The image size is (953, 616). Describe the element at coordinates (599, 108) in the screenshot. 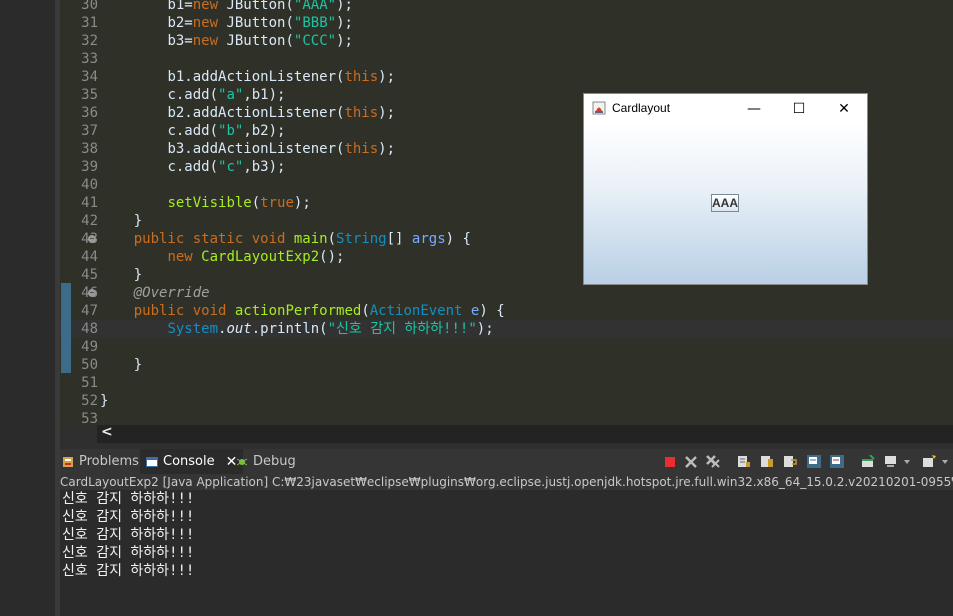

I see `java-icon` at that location.